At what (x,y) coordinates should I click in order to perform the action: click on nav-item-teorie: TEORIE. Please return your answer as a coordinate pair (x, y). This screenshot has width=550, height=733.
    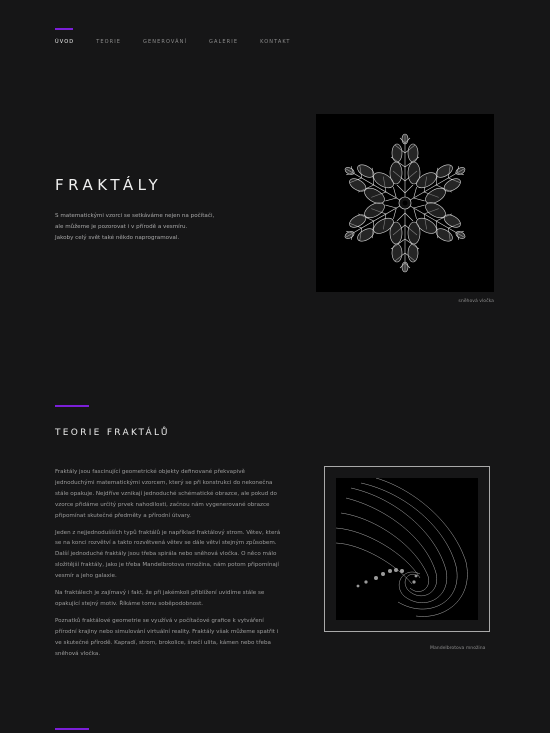
    Looking at the image, I should click on (108, 36).